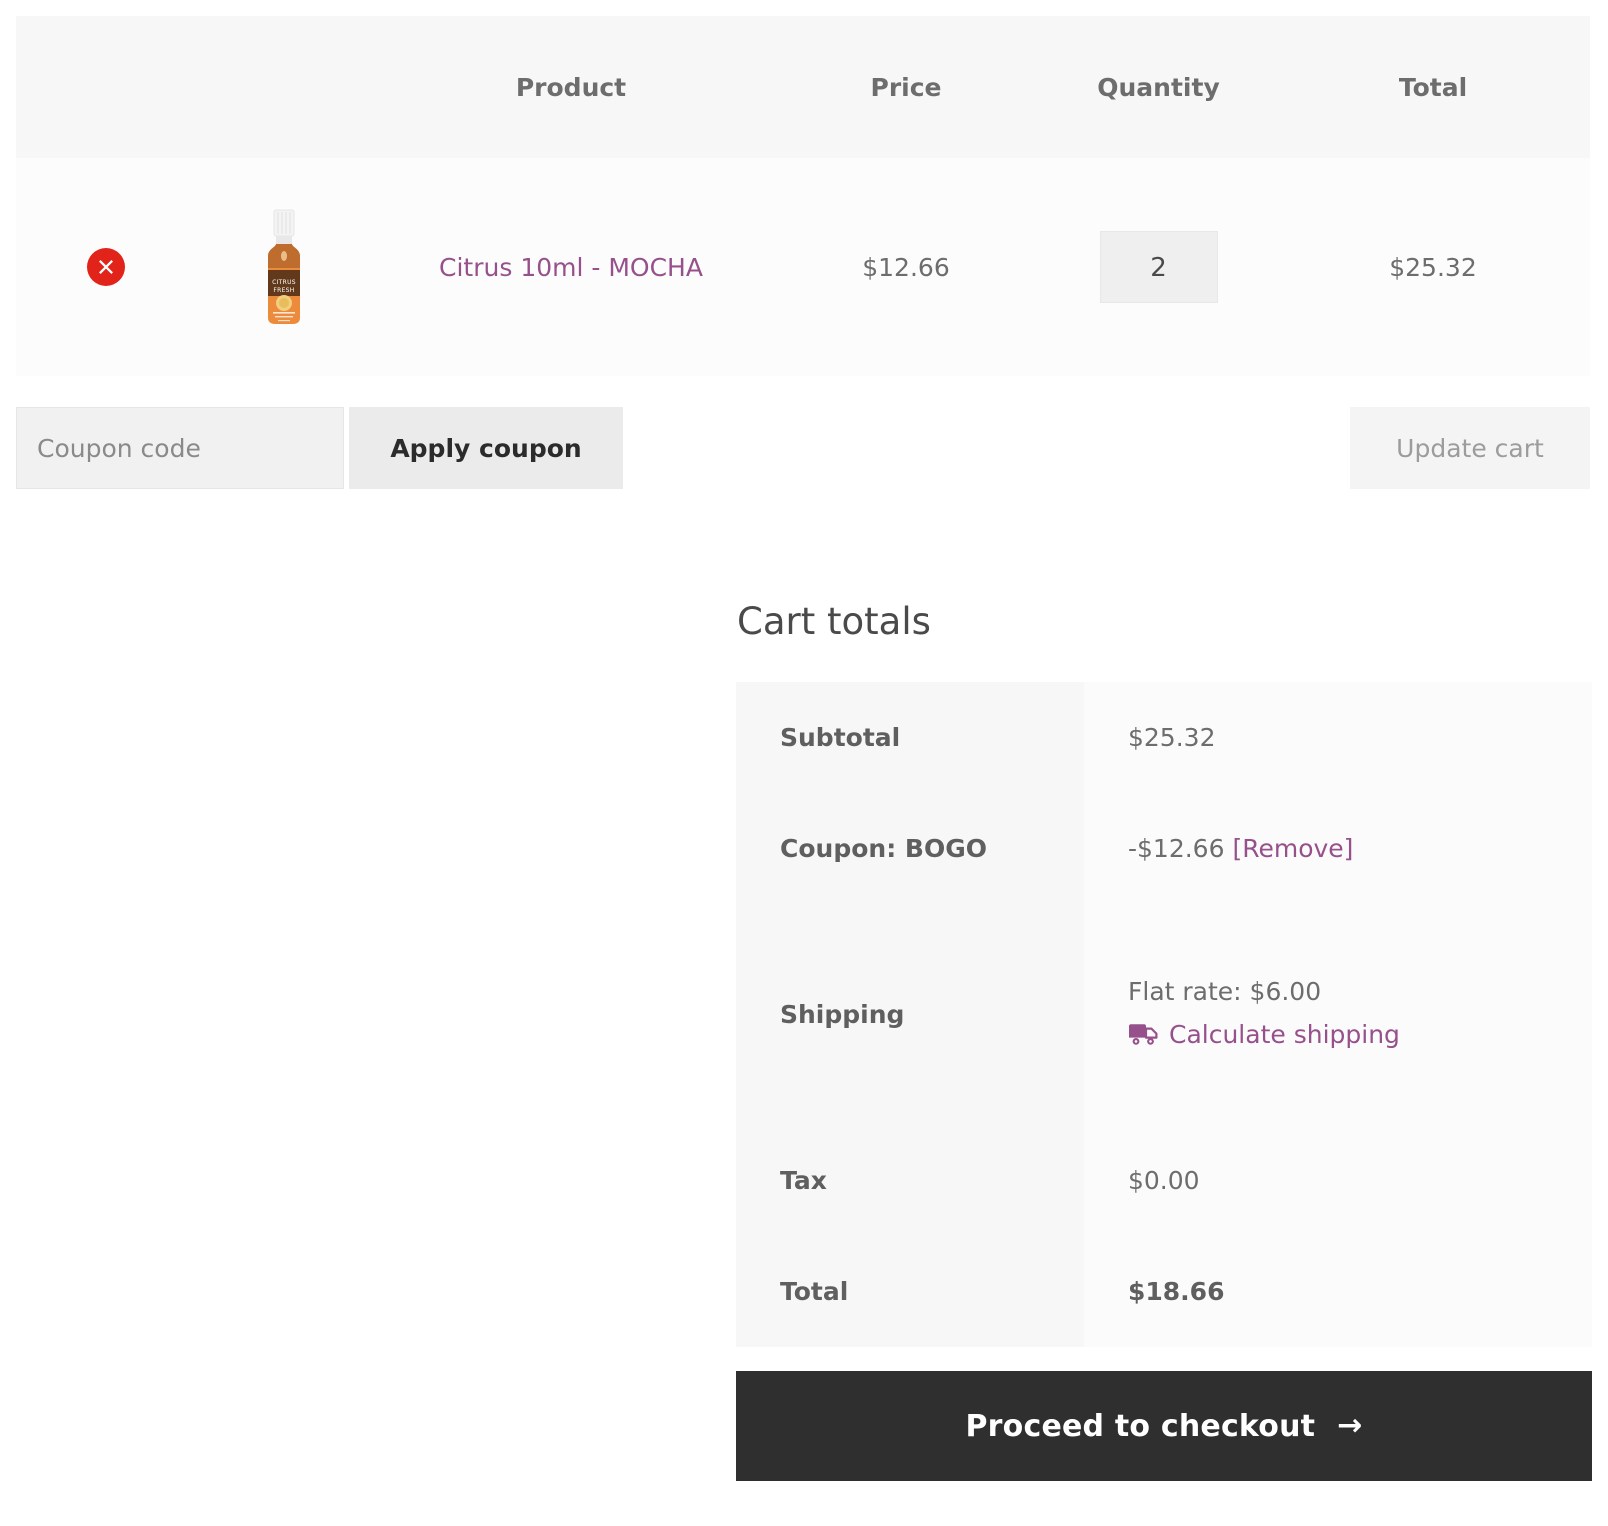 The height and width of the screenshot is (1526, 1608). Describe the element at coordinates (910, 1292) in the screenshot. I see `totals-label-total: Total` at that location.